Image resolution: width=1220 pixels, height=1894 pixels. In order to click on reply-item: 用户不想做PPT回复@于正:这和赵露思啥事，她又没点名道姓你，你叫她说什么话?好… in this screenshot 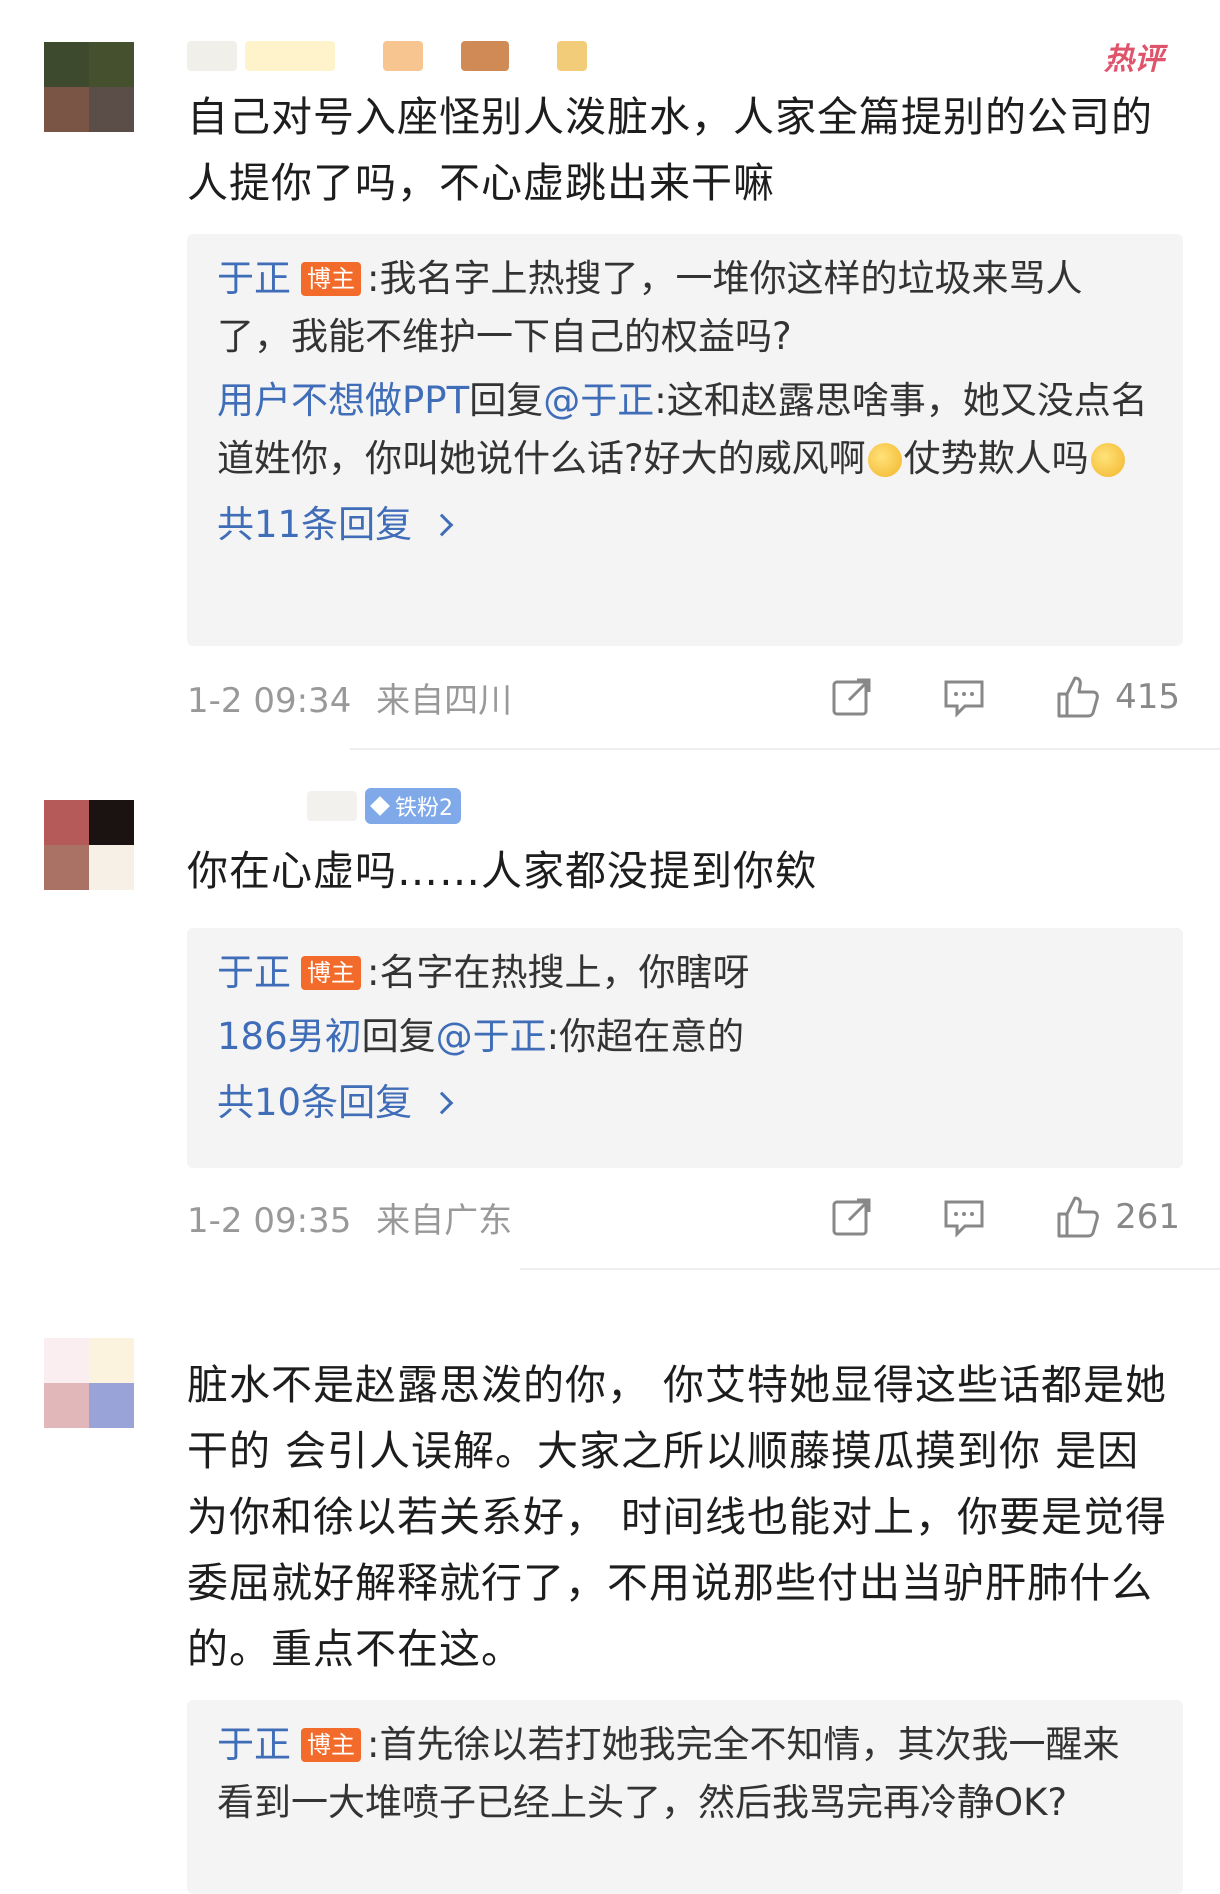, I will do `click(685, 430)`.